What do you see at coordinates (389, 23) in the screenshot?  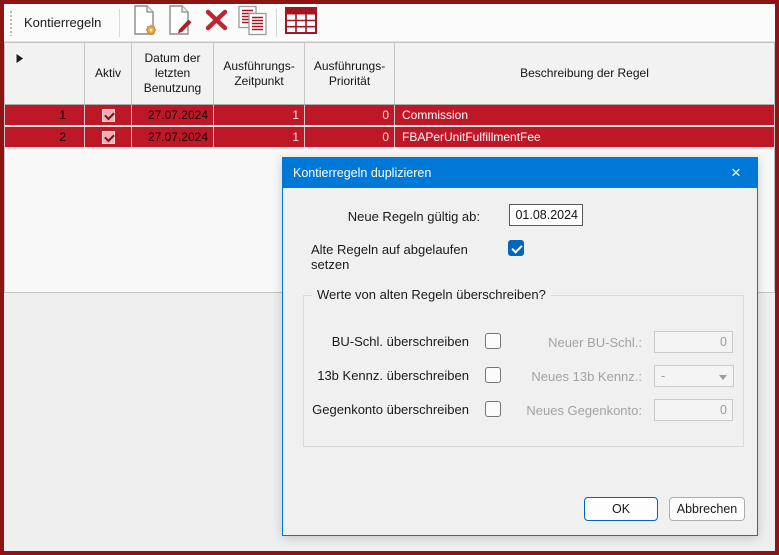 I see `toolbar: Kontierregeln` at bounding box center [389, 23].